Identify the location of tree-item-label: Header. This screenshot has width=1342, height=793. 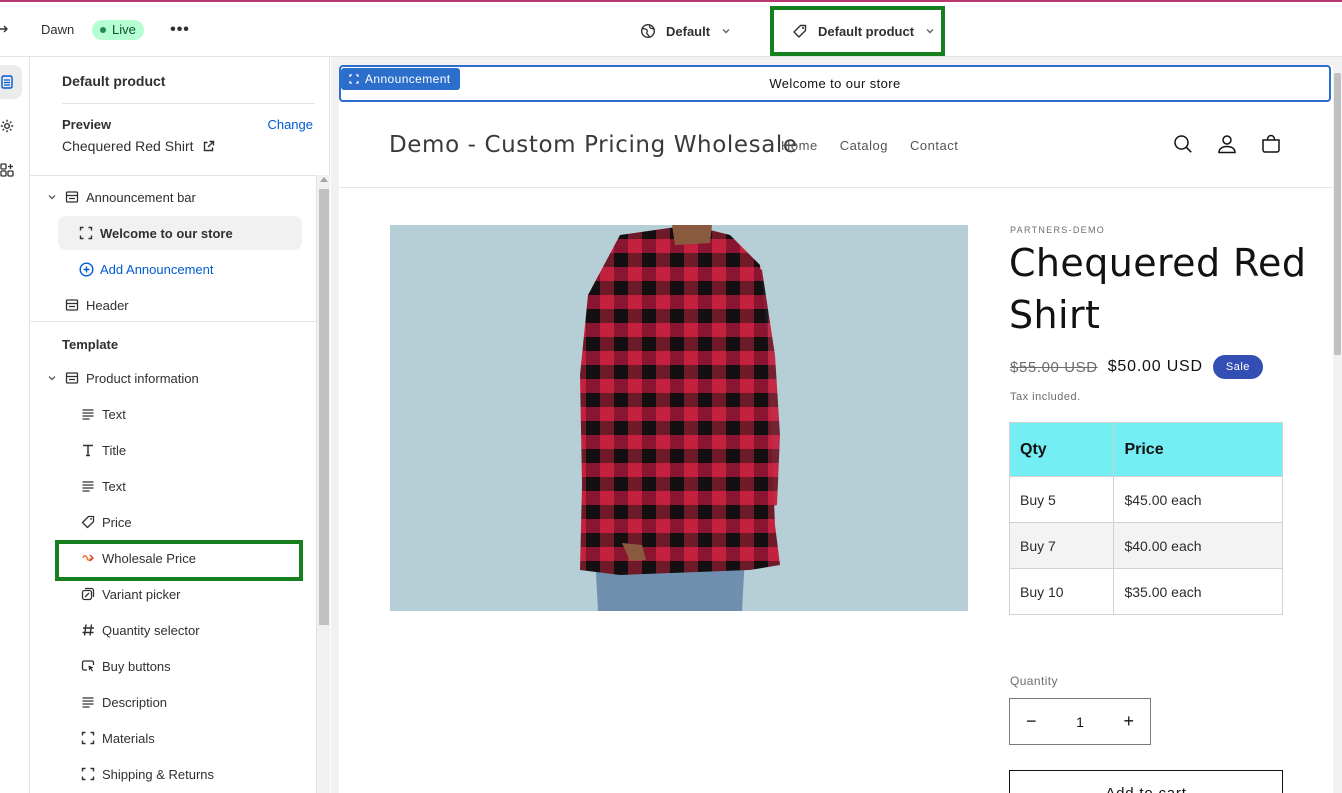
(107, 305).